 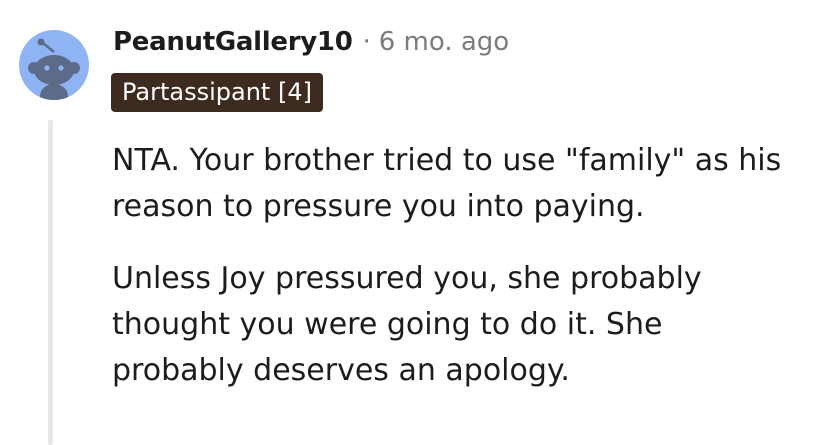 What do you see at coordinates (54, 69) in the screenshot?
I see `snoo-avatar-icon` at bounding box center [54, 69].